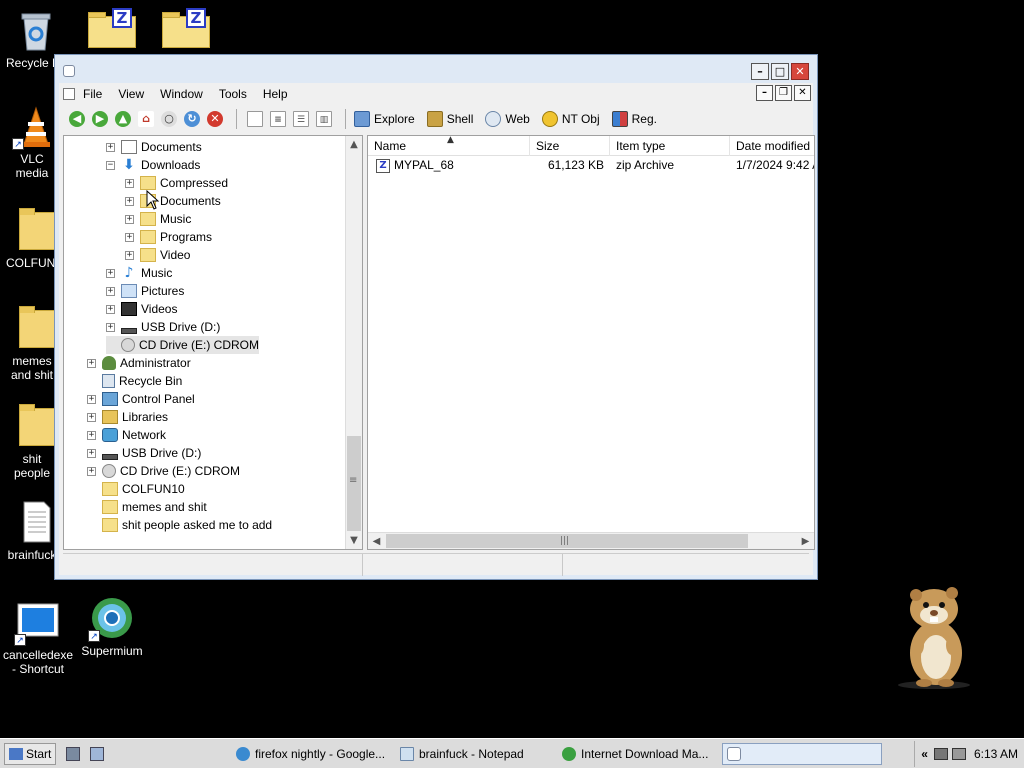  I want to click on tree-item-downloads-music: + Music, so click(158, 219).